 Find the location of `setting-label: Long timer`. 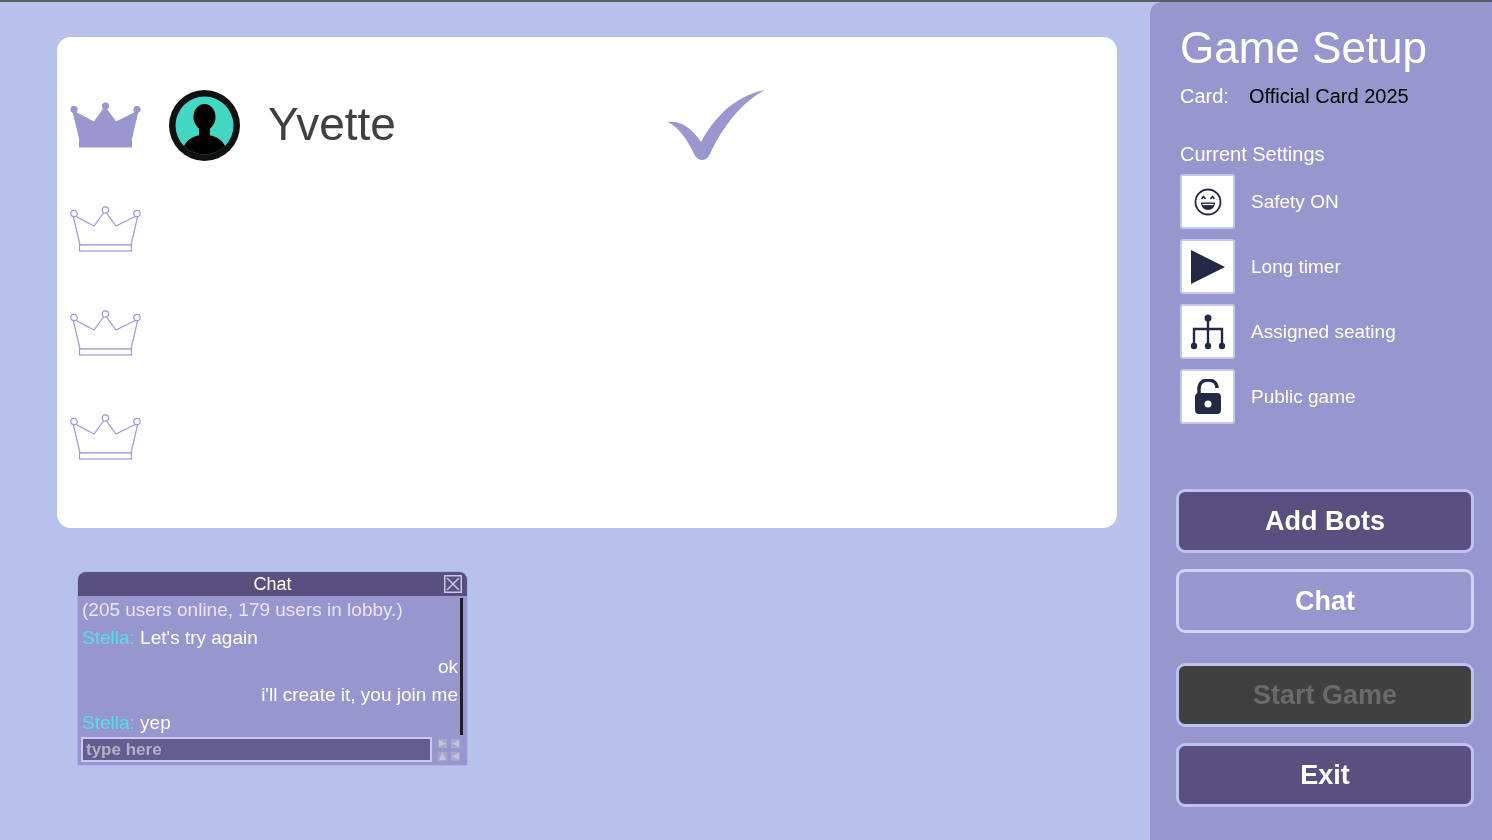

setting-label: Long timer is located at coordinates (1296, 266).